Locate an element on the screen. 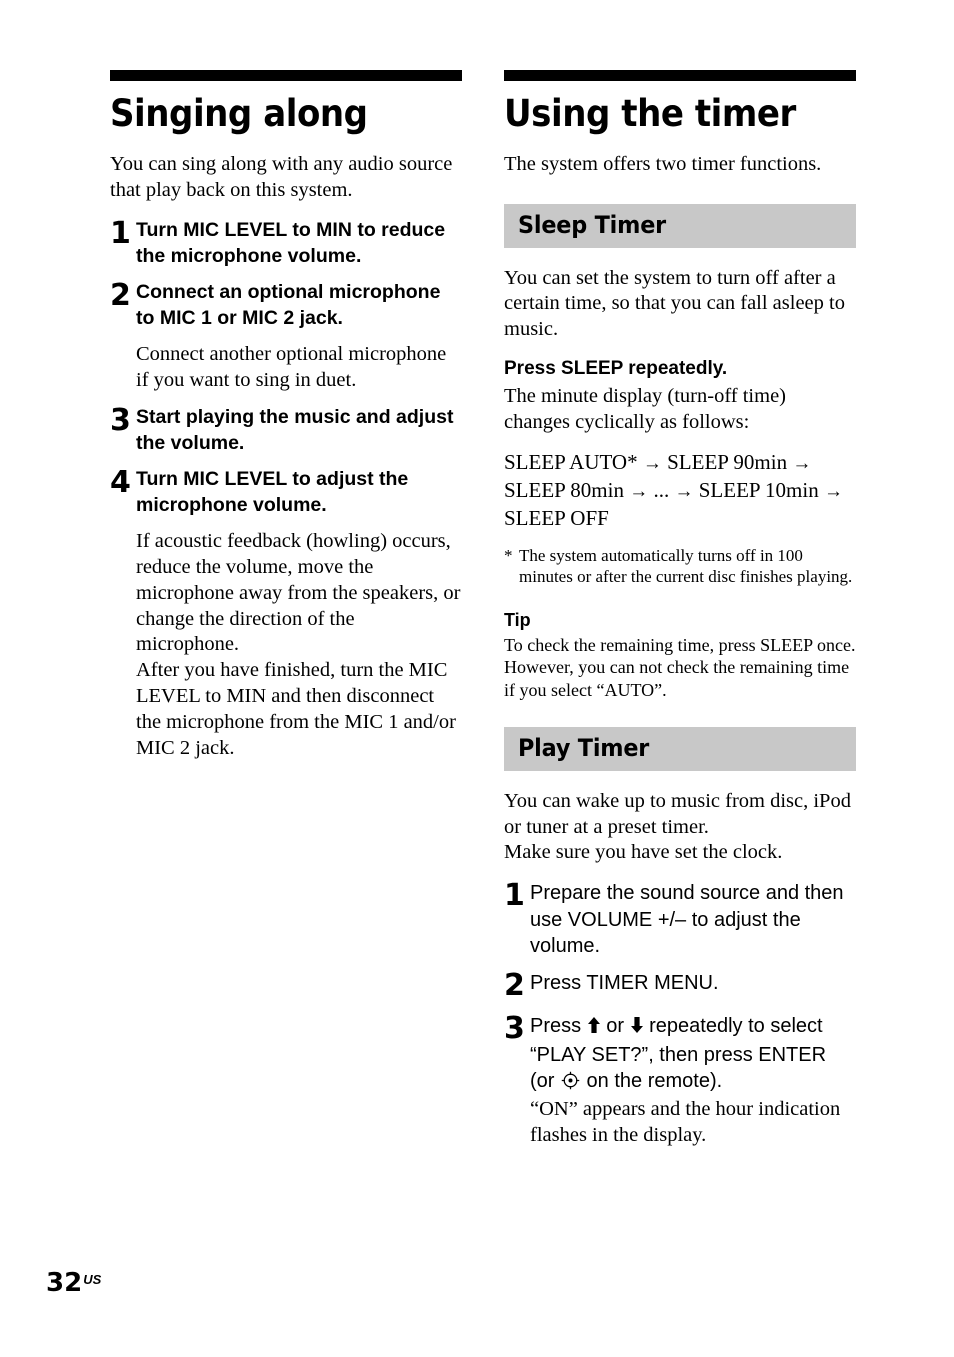 The width and height of the screenshot is (954, 1357). arrow-up-icon is located at coordinates (594, 1028).